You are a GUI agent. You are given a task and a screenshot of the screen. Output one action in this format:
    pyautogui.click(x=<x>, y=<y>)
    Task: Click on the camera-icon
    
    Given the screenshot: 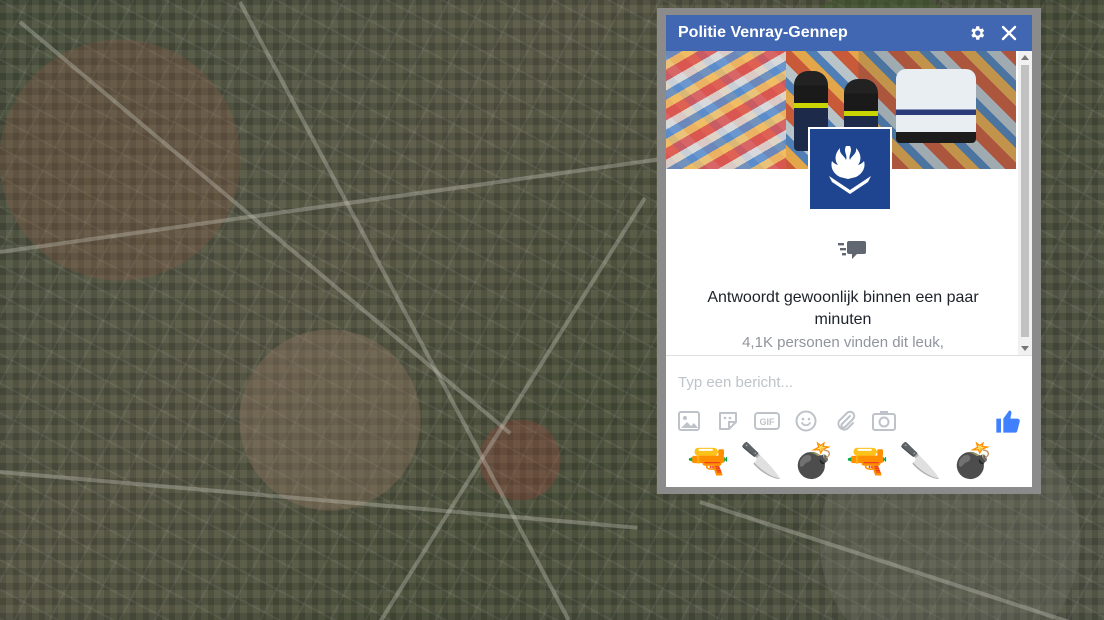 What is the action you would take?
    pyautogui.click(x=884, y=421)
    